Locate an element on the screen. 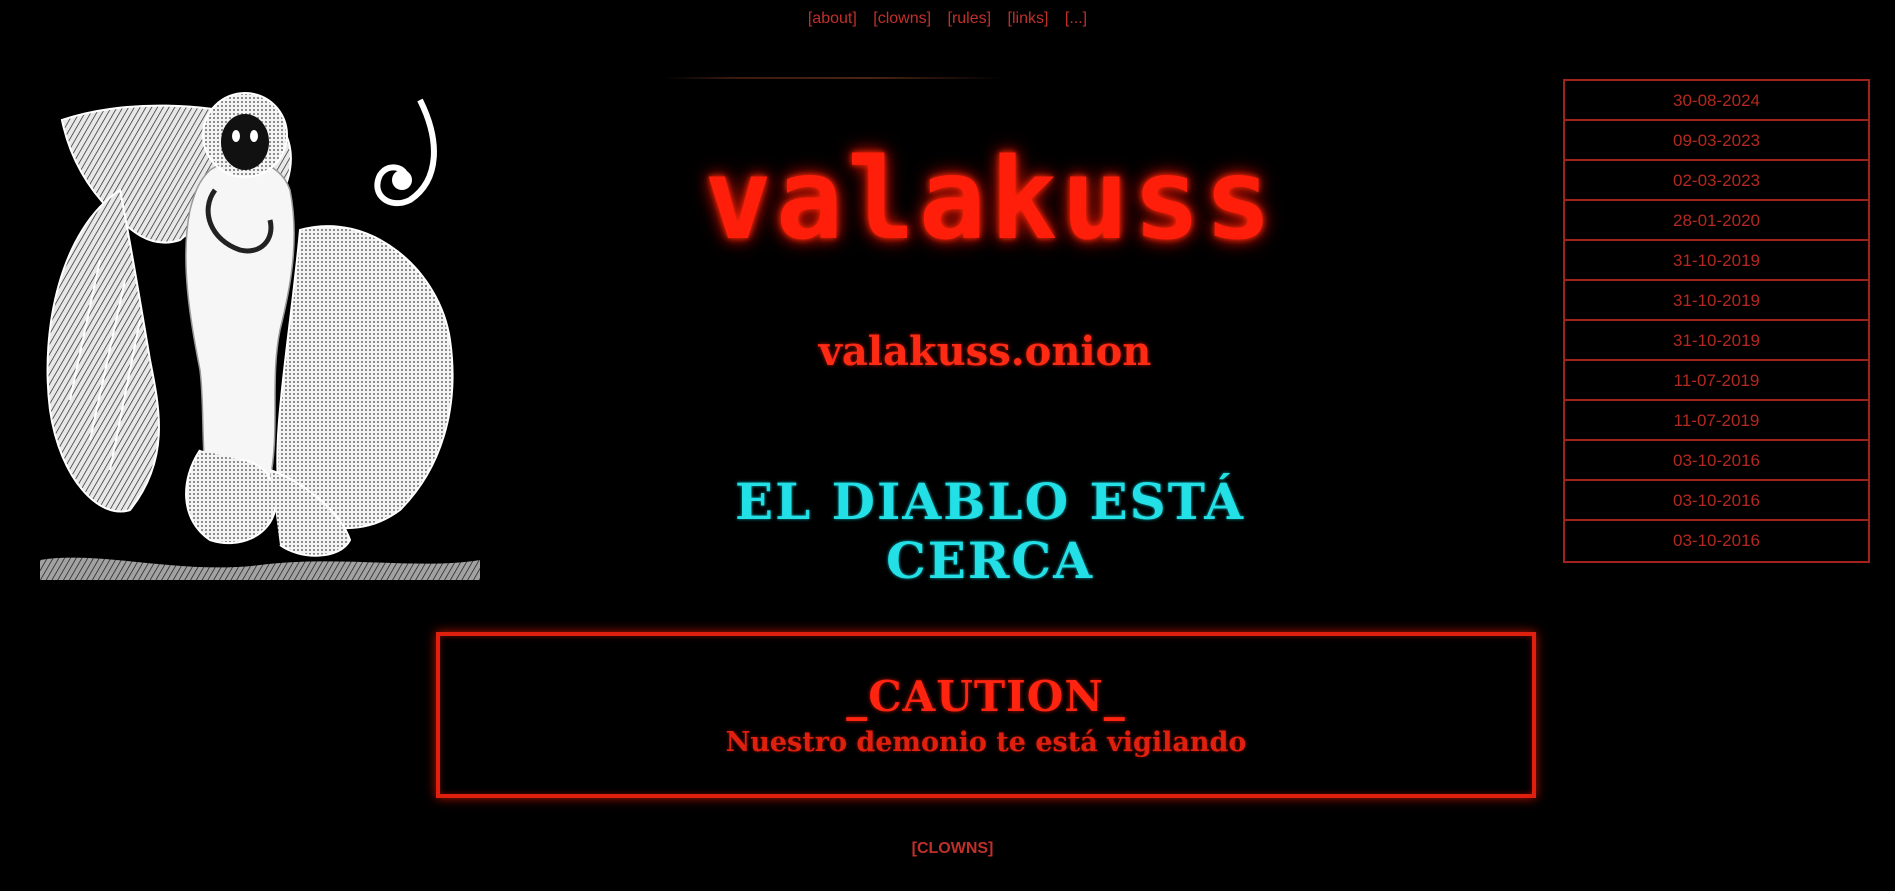 This screenshot has width=1895, height=891. top-nav: [about] [clowns] [rules] [links] [...] is located at coordinates (947, 19).